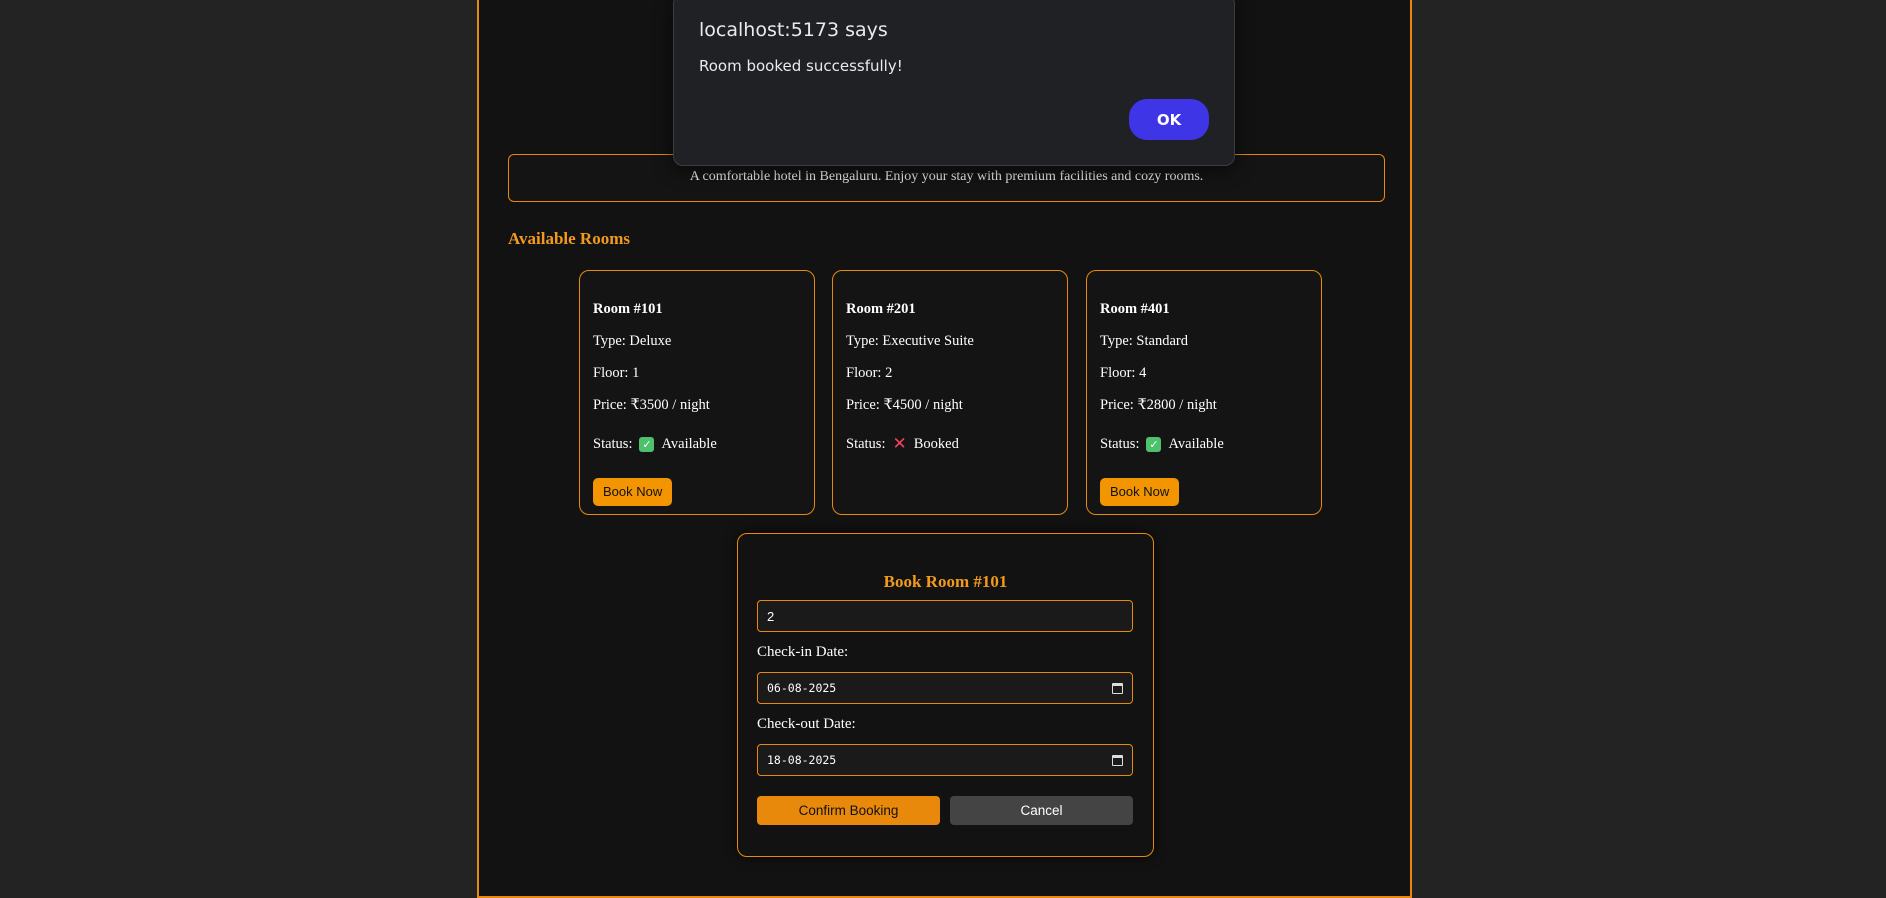 The image size is (1886, 898). What do you see at coordinates (904, 405) in the screenshot?
I see `room-price: Price: ₹4500 / night` at bounding box center [904, 405].